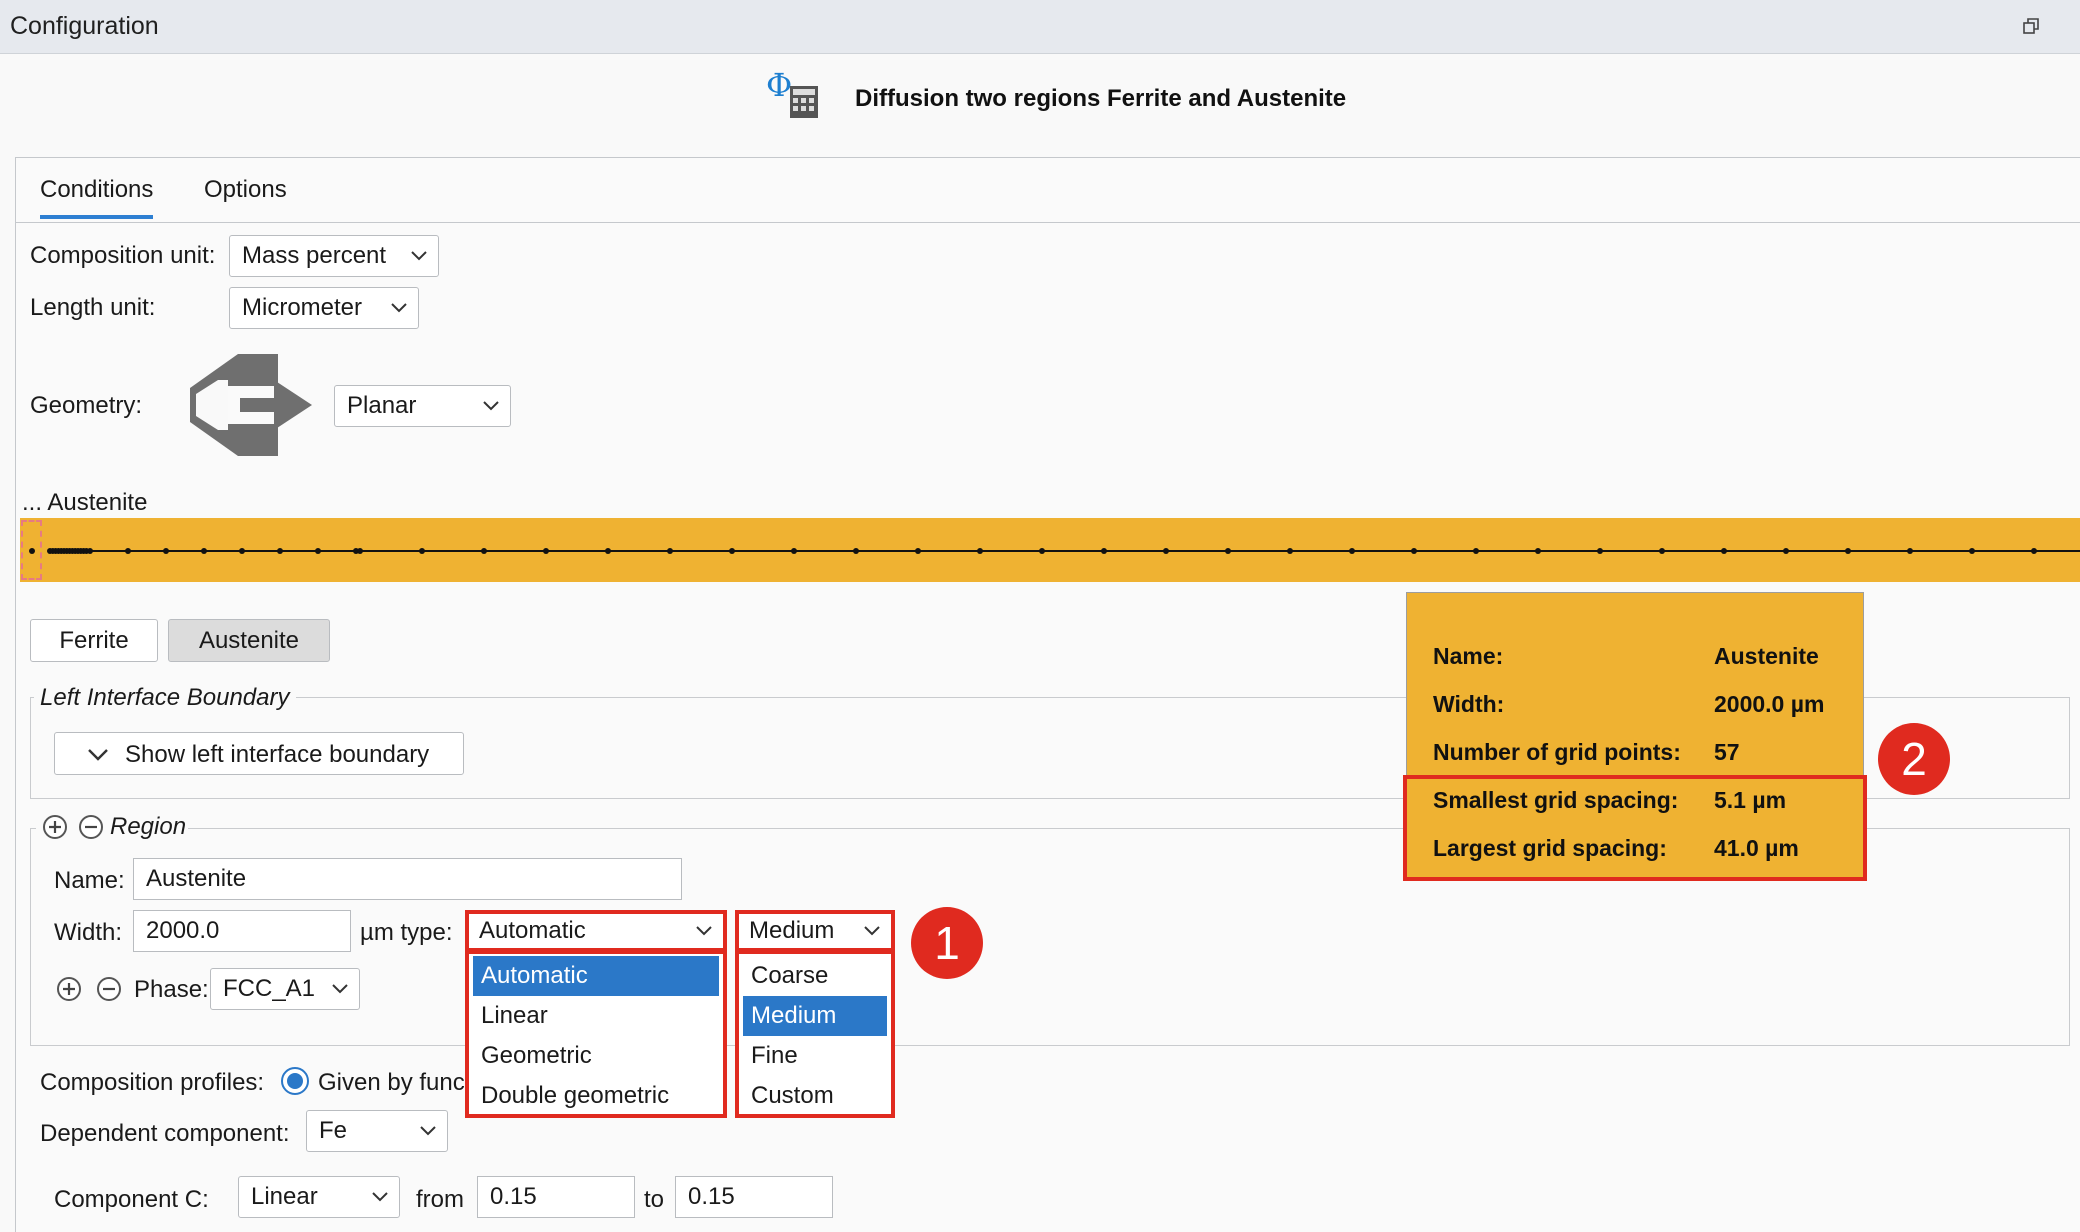 The height and width of the screenshot is (1232, 2080). I want to click on remove-phase-icon, so click(109, 989).